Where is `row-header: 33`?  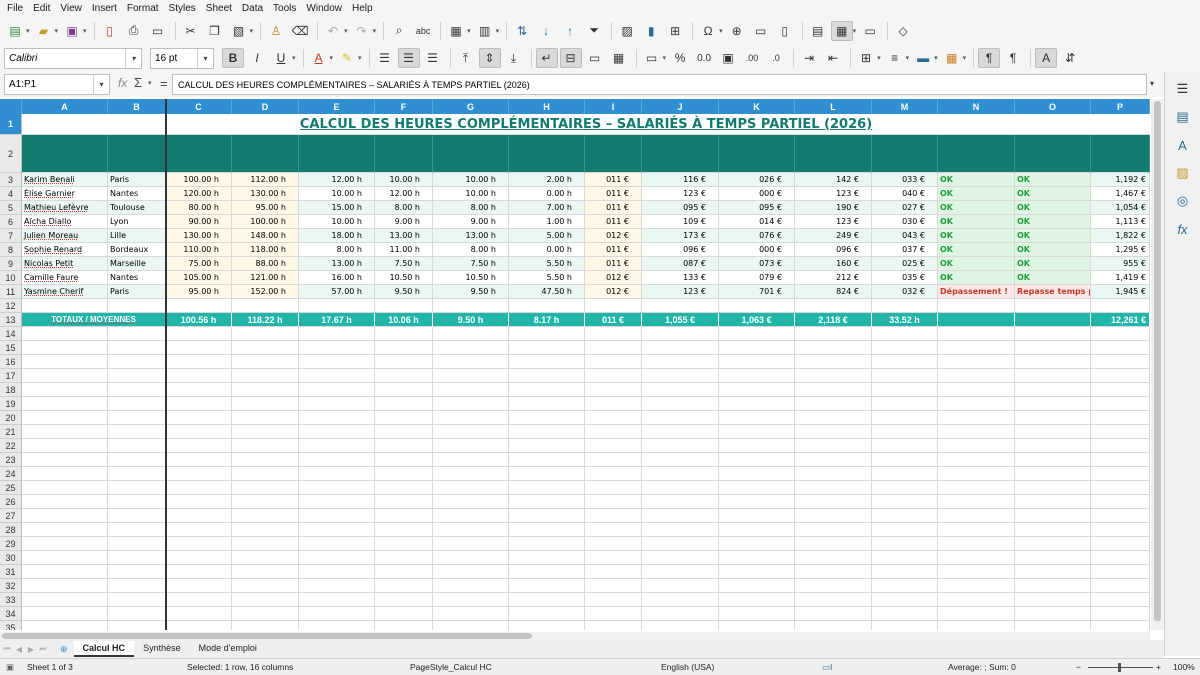
row-header: 33 is located at coordinates (11, 600).